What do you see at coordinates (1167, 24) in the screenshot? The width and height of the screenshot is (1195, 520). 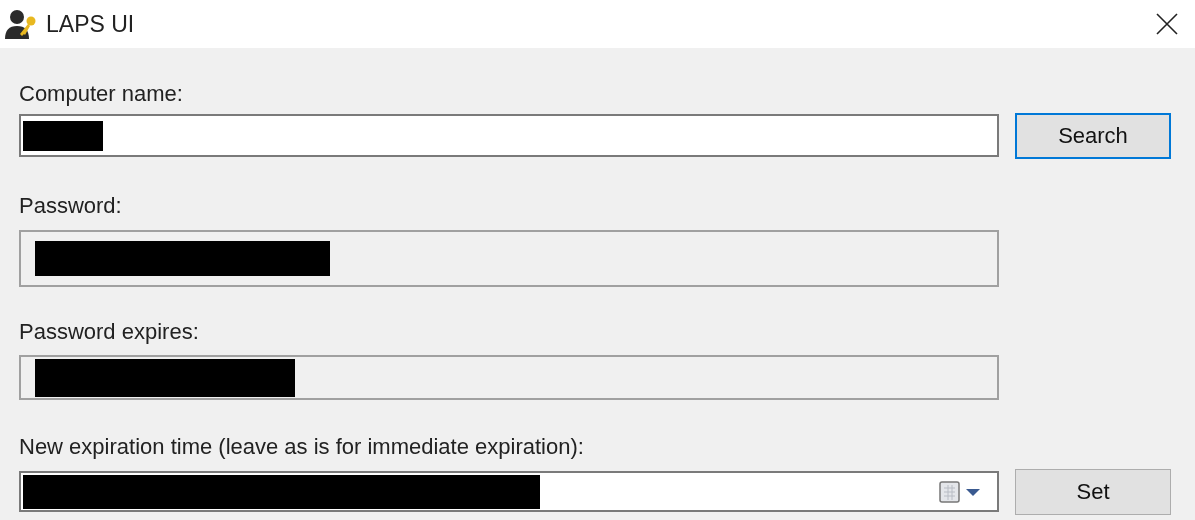 I see `close-icon` at bounding box center [1167, 24].